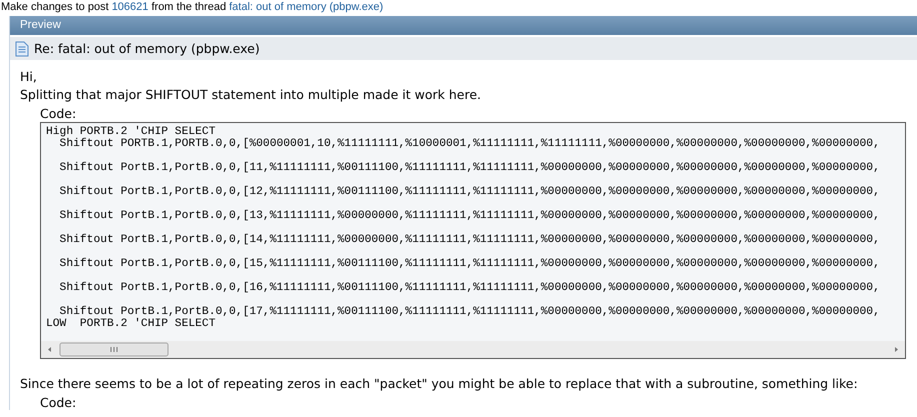  Describe the element at coordinates (130, 7) in the screenshot. I see `post-link: 106621` at that location.